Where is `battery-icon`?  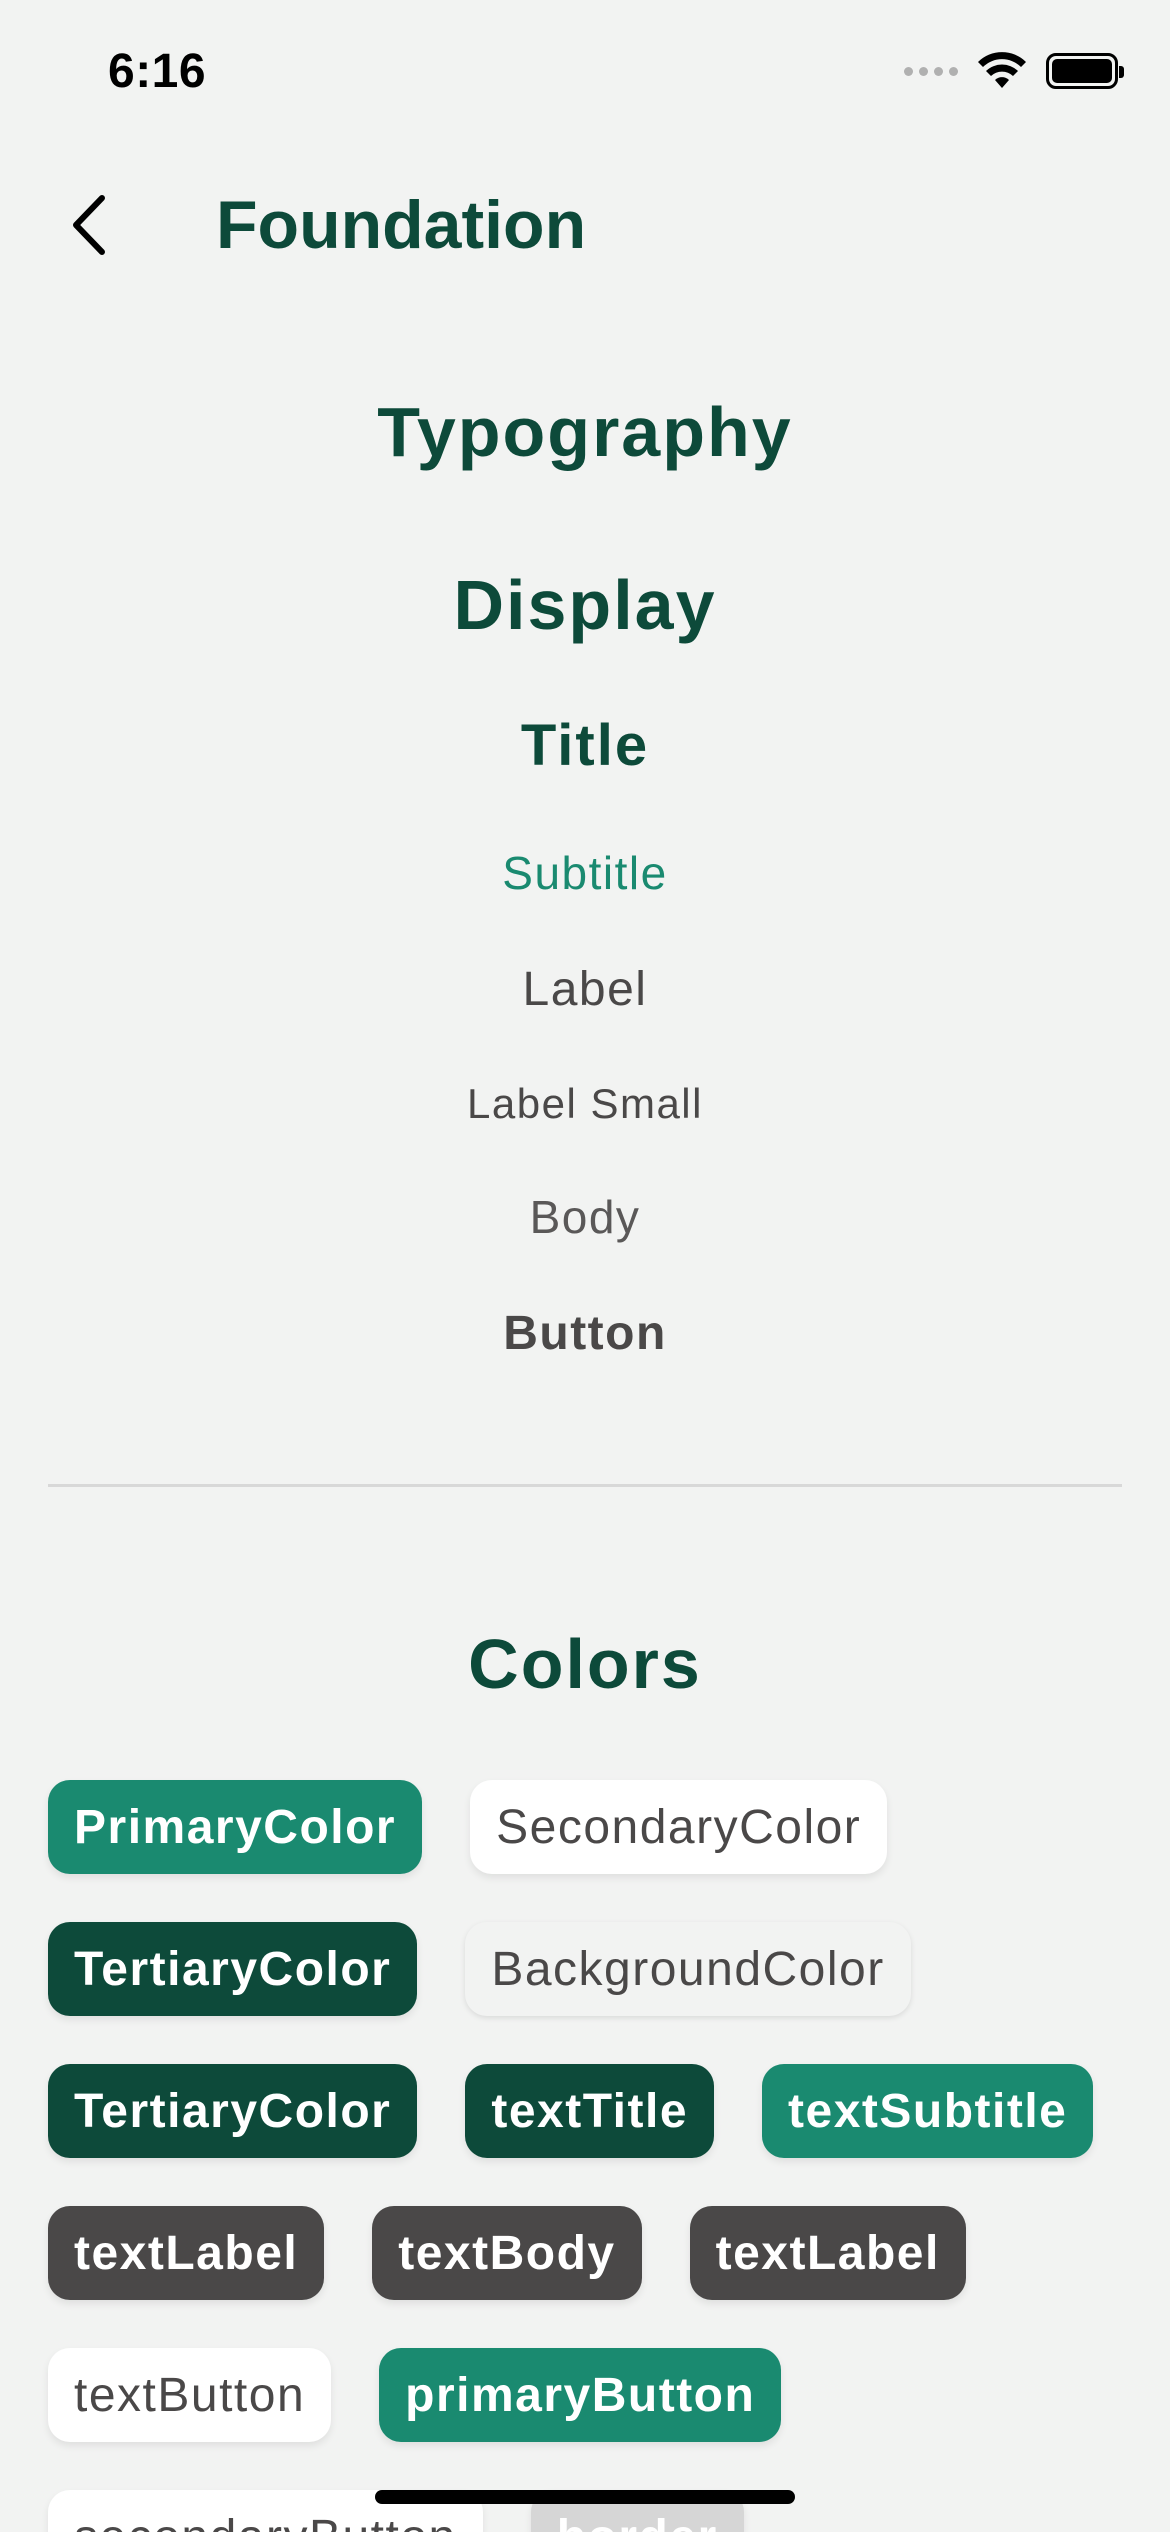
battery-icon is located at coordinates (1085, 71).